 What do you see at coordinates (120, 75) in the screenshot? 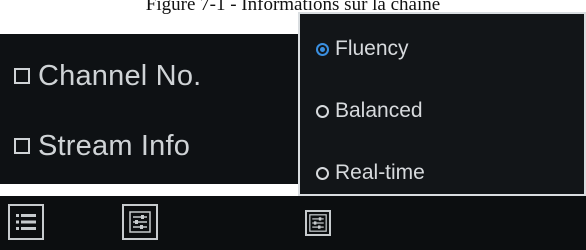
I see `channel-no-label: Channel No.` at bounding box center [120, 75].